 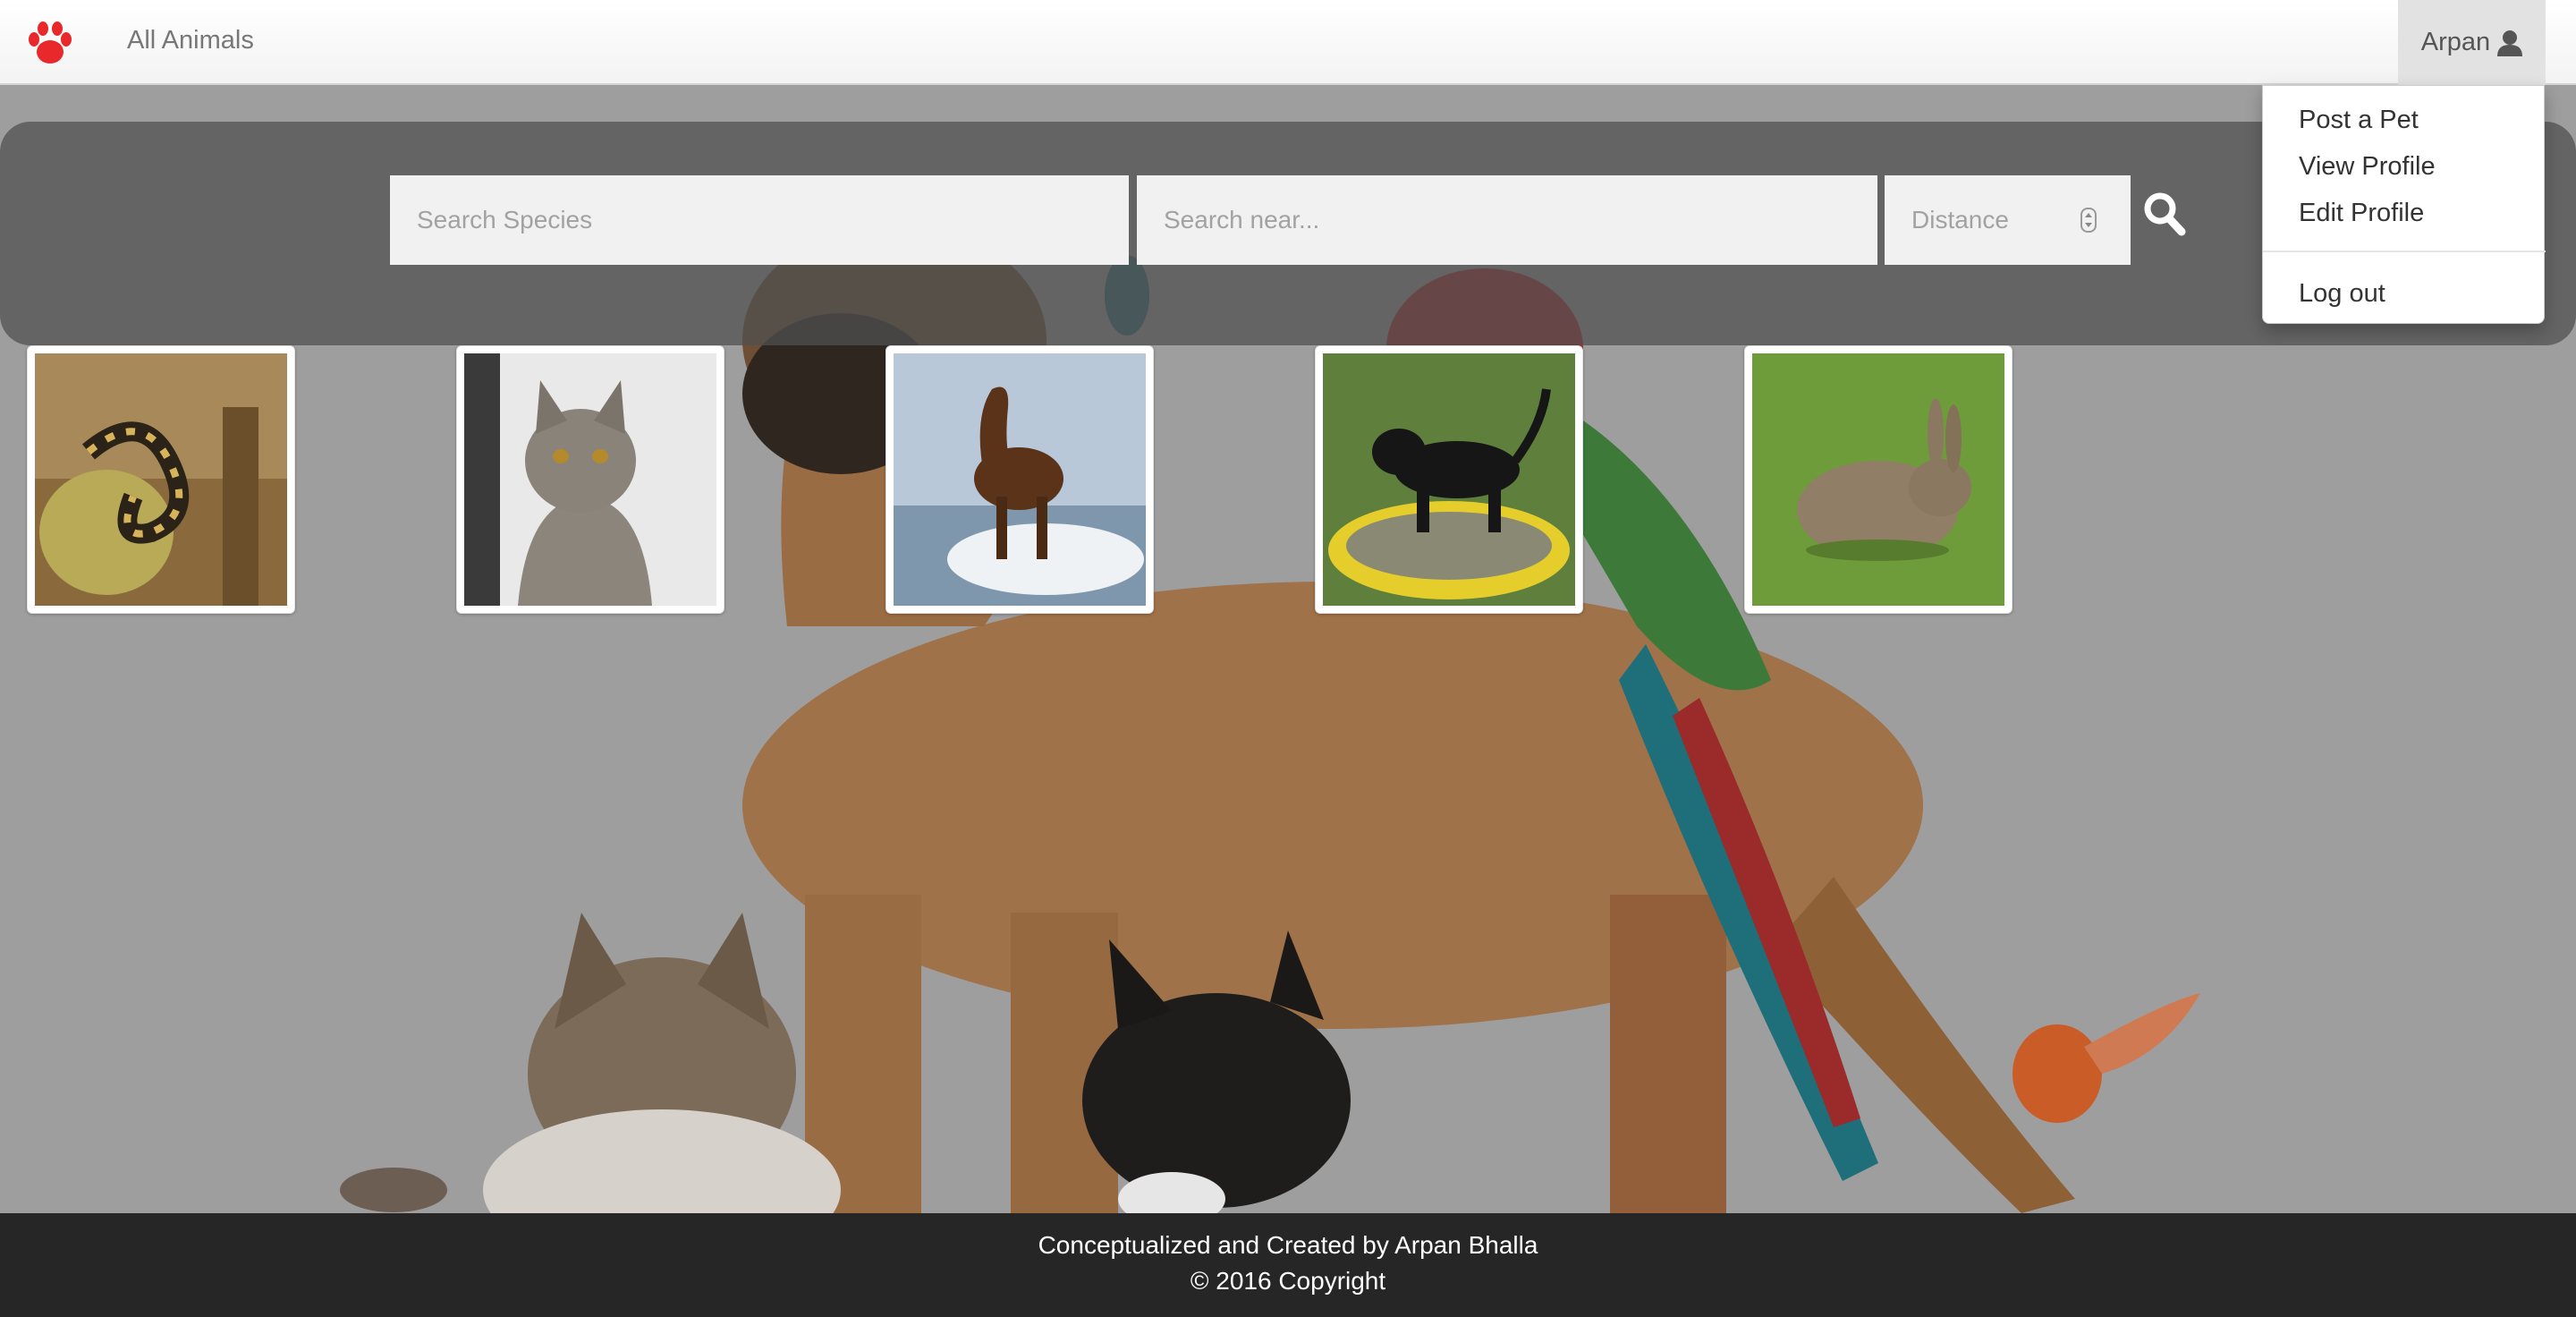 What do you see at coordinates (190, 40) in the screenshot?
I see `nav-link-all-animals: All Animals` at bounding box center [190, 40].